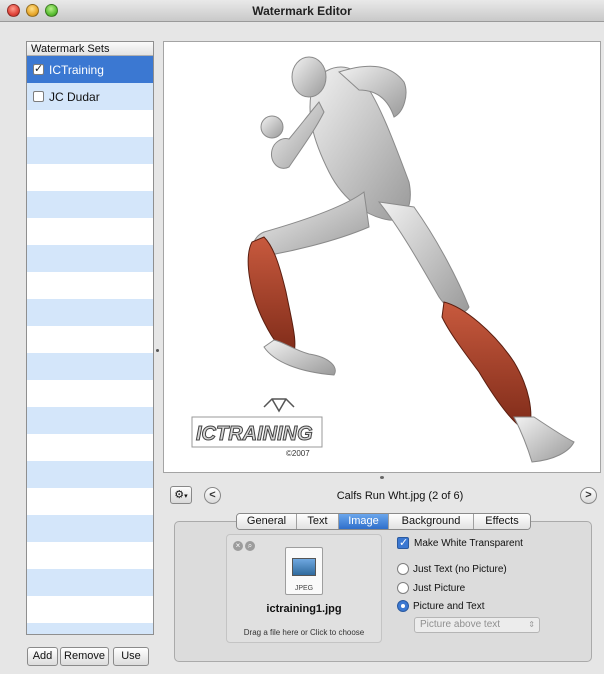 This screenshot has width=604, height=674. I want to click on picture-position-value: Picture above text, so click(460, 624).